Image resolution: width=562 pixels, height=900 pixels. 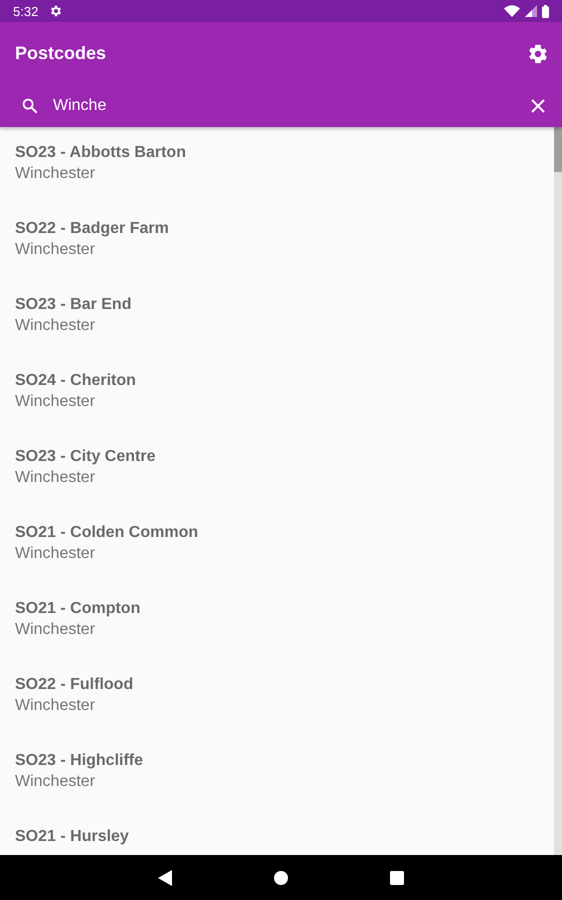 I want to click on settings-icon, so click(x=538, y=53).